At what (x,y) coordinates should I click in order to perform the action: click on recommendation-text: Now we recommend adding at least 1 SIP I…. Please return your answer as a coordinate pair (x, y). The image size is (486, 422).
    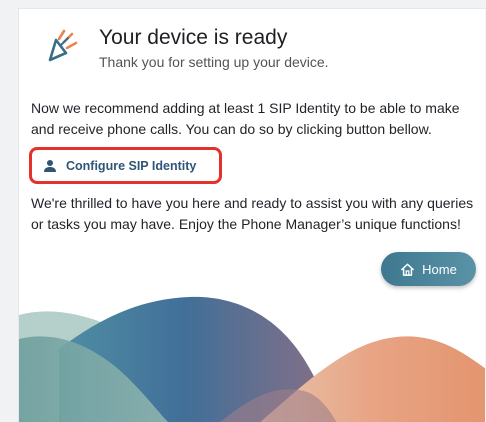
    Looking at the image, I should click on (245, 118).